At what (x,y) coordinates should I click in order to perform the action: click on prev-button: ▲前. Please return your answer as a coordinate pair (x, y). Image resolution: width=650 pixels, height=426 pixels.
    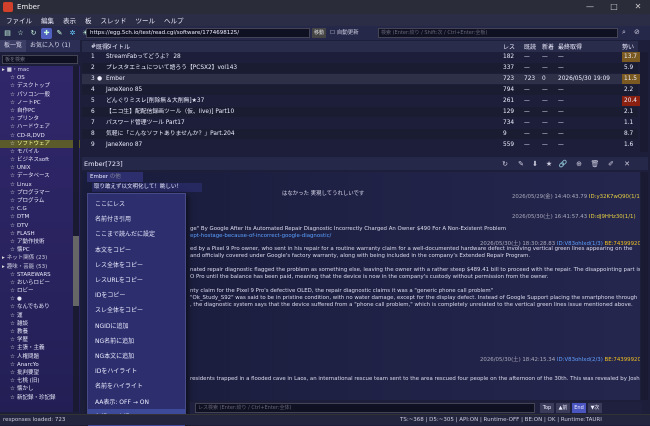
    Looking at the image, I should click on (563, 408).